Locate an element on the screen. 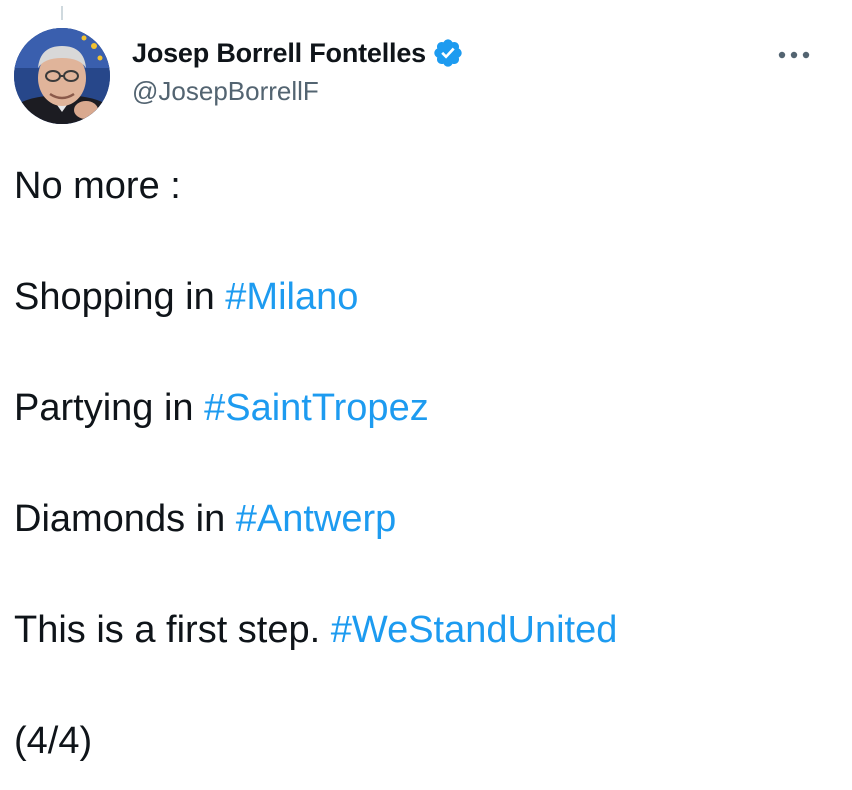  tweet-line-milano: Shopping in #Milano is located at coordinates (426, 297).